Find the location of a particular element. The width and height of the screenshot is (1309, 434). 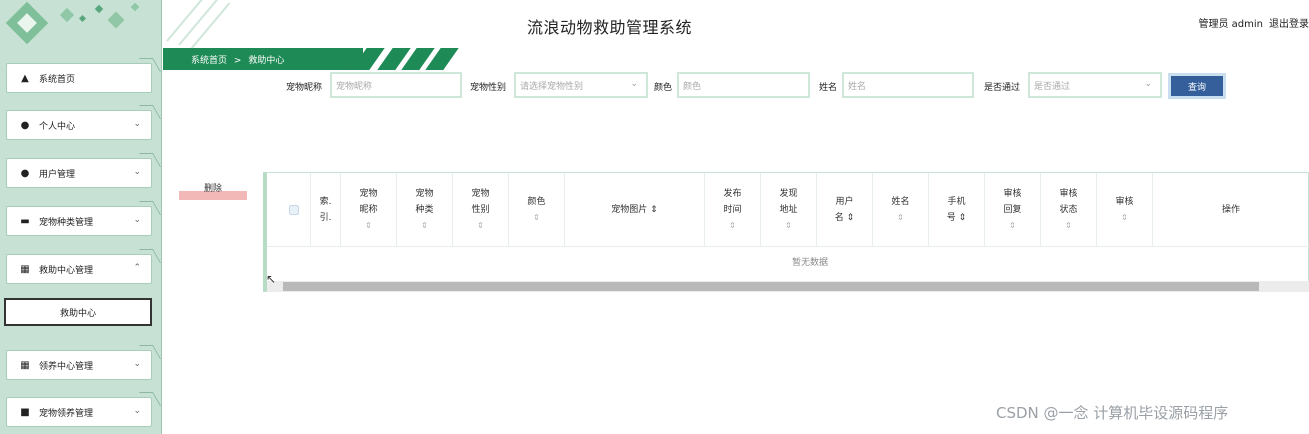

column-header-actions: 操作 is located at coordinates (1231, 210).